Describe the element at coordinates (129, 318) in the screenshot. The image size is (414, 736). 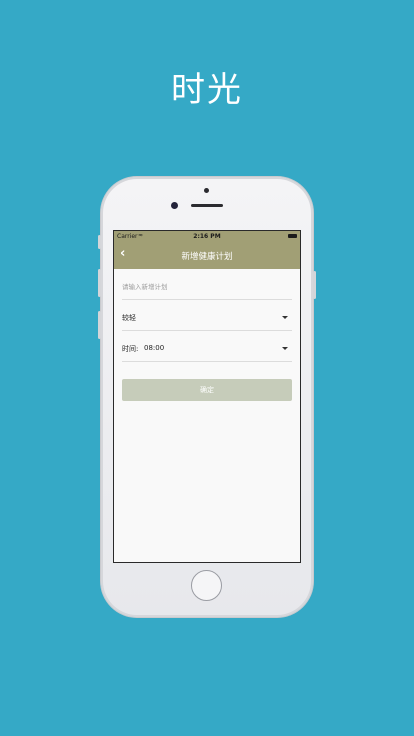
I see `intensity-value: 较轻` at that location.